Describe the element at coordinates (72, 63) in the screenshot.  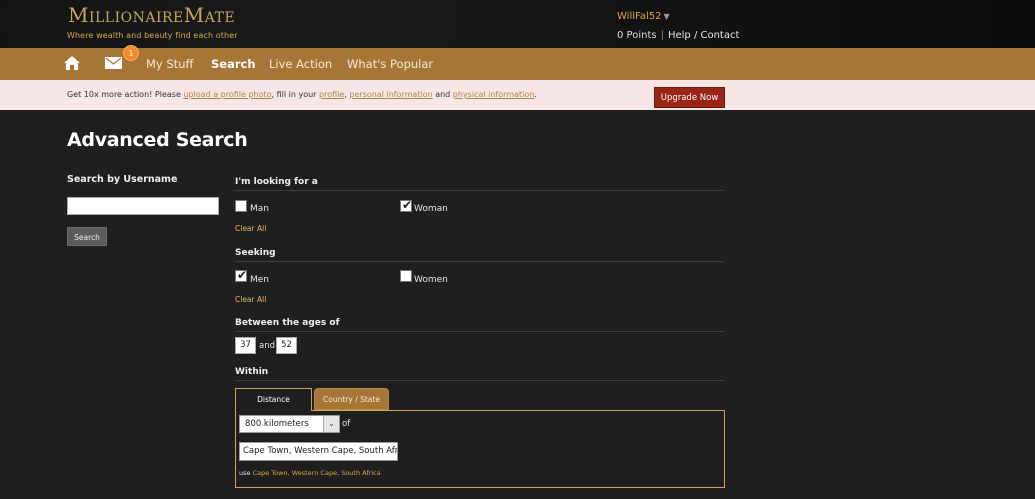
I see `home-icon` at that location.